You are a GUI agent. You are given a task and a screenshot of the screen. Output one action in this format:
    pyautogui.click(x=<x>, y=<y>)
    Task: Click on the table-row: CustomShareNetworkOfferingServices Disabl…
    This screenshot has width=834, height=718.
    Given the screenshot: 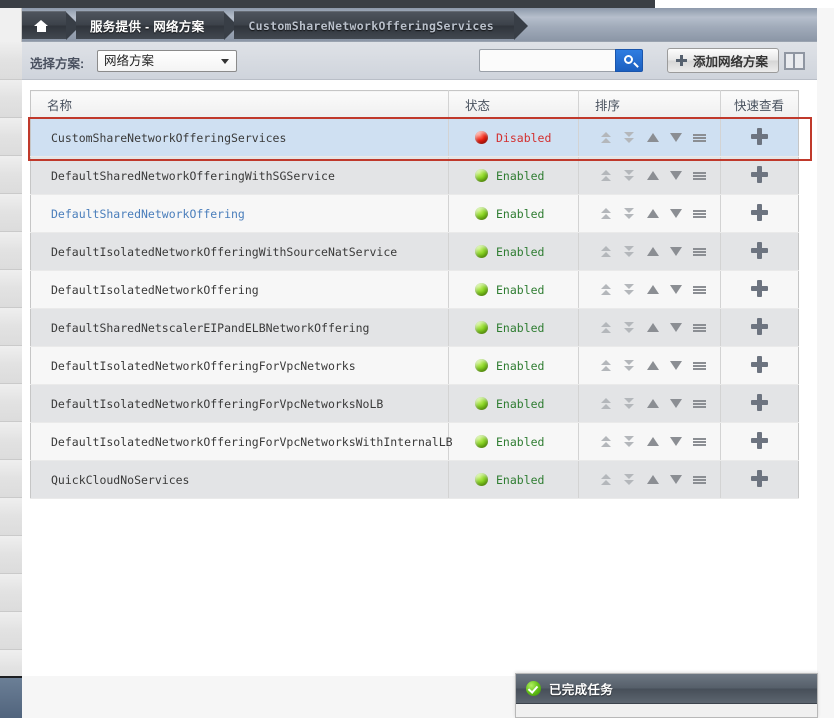 What is the action you would take?
    pyautogui.click(x=414, y=137)
    